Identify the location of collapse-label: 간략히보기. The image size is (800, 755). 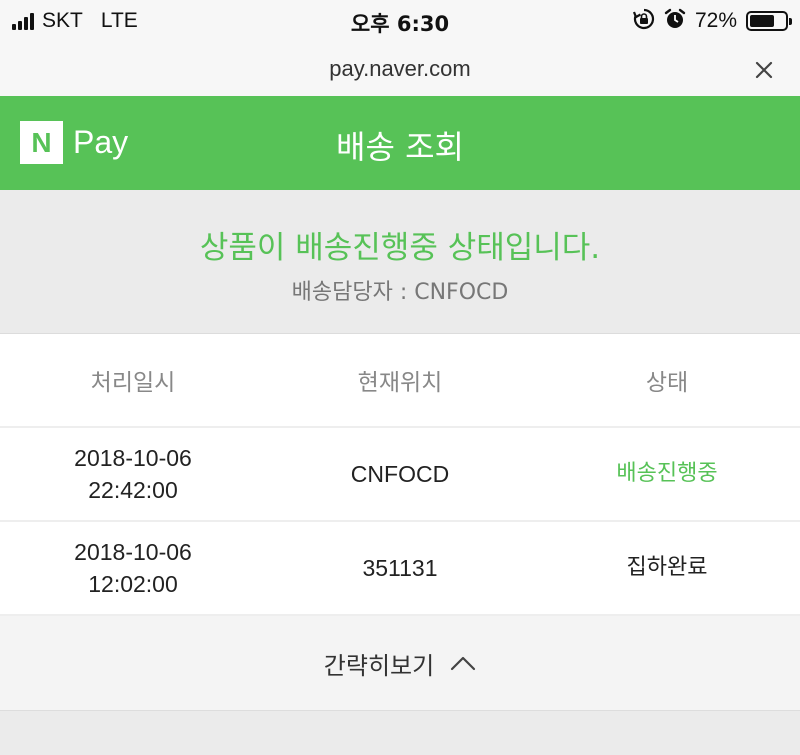
(379, 665).